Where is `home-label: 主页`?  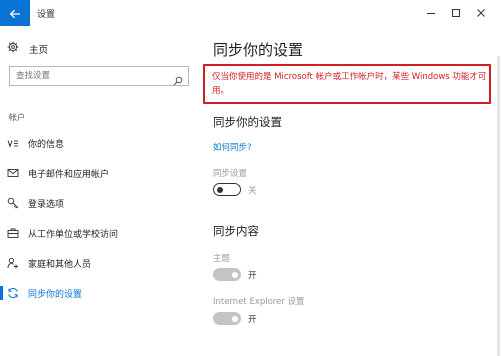 home-label: 主页 is located at coordinates (39, 50).